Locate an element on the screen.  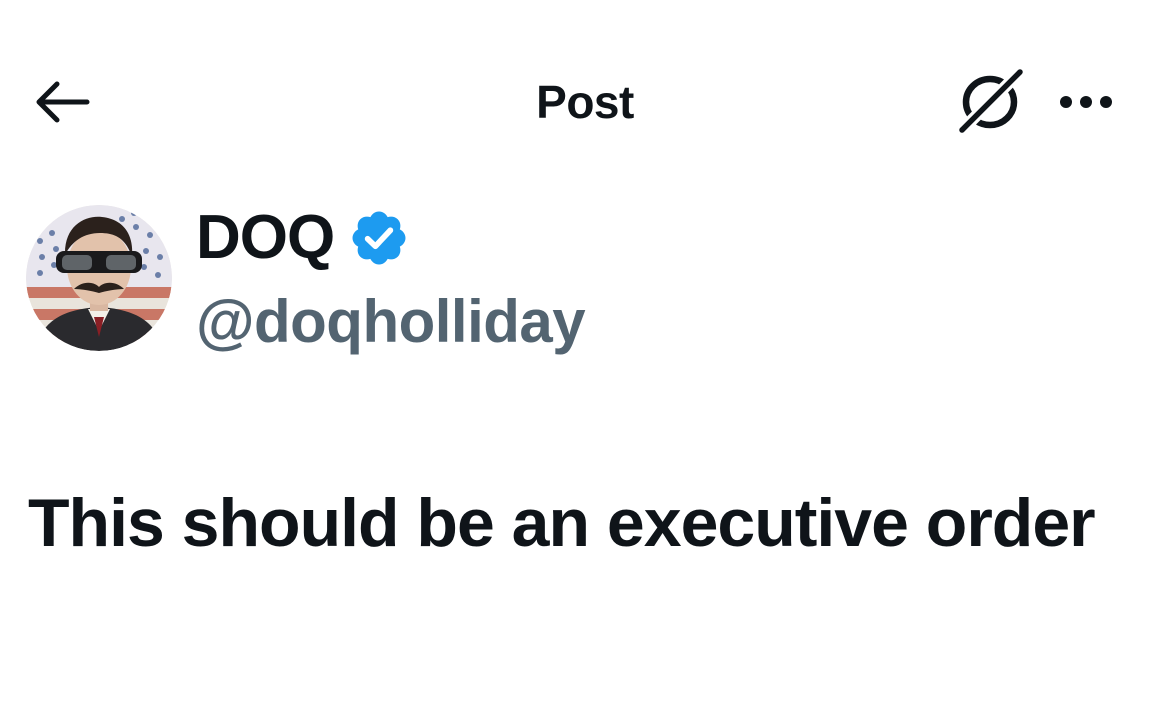
verified-badge-icon is located at coordinates (379, 238).